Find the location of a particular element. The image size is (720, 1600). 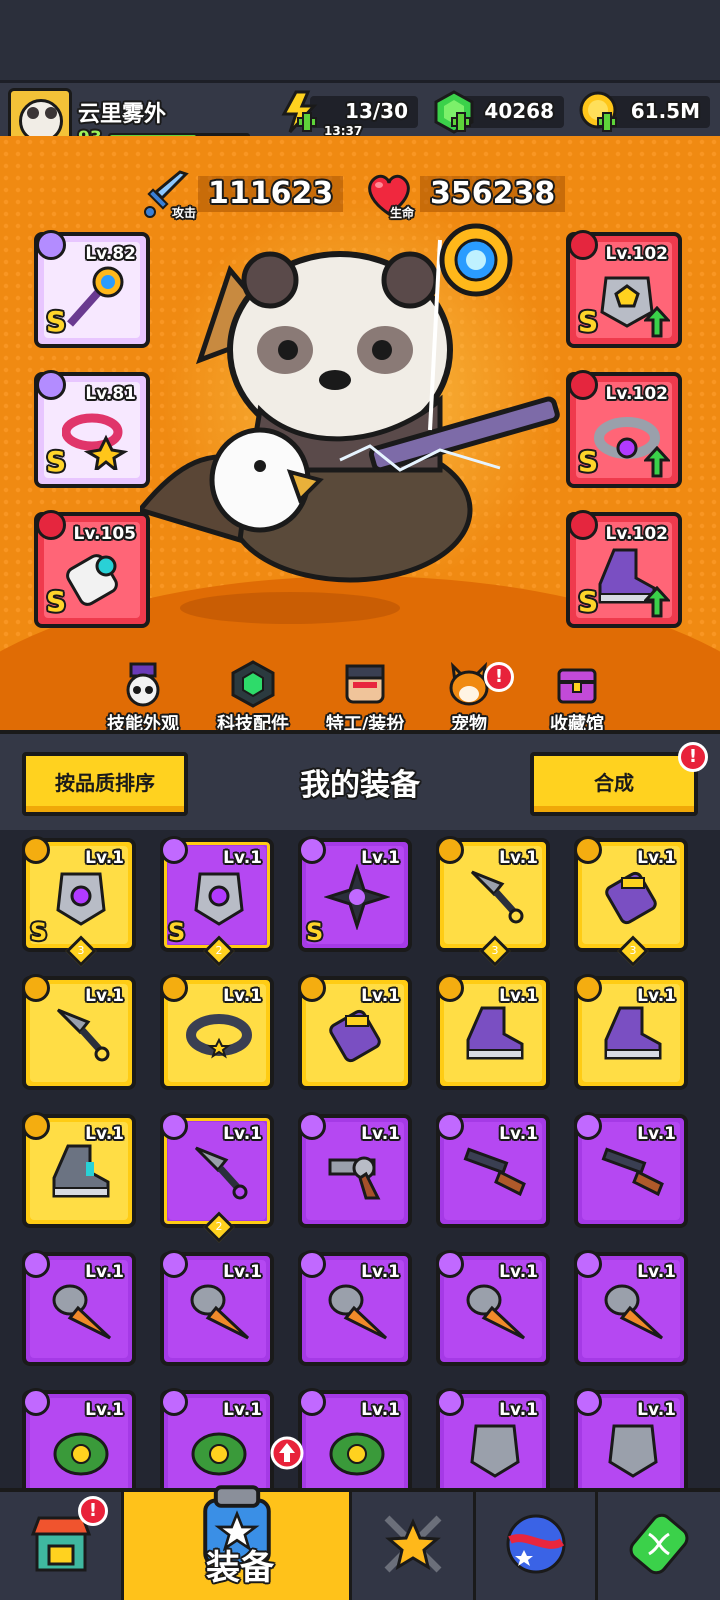

item-boots-icon is located at coordinates (633, 1033).